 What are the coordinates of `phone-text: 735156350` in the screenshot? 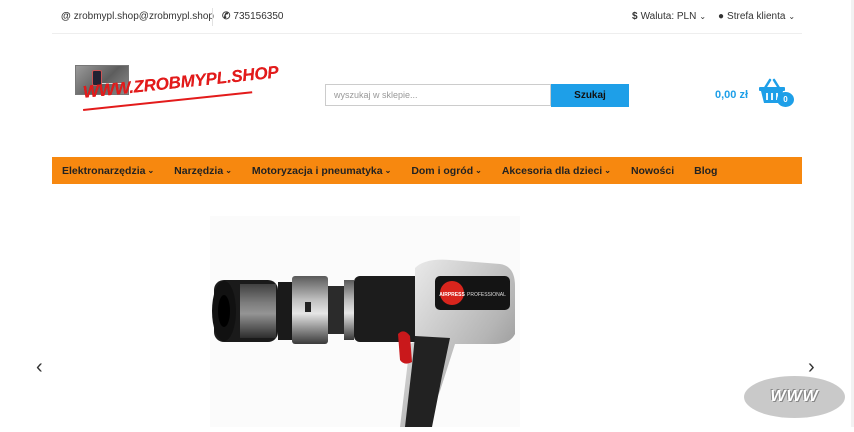 It's located at (258, 16).